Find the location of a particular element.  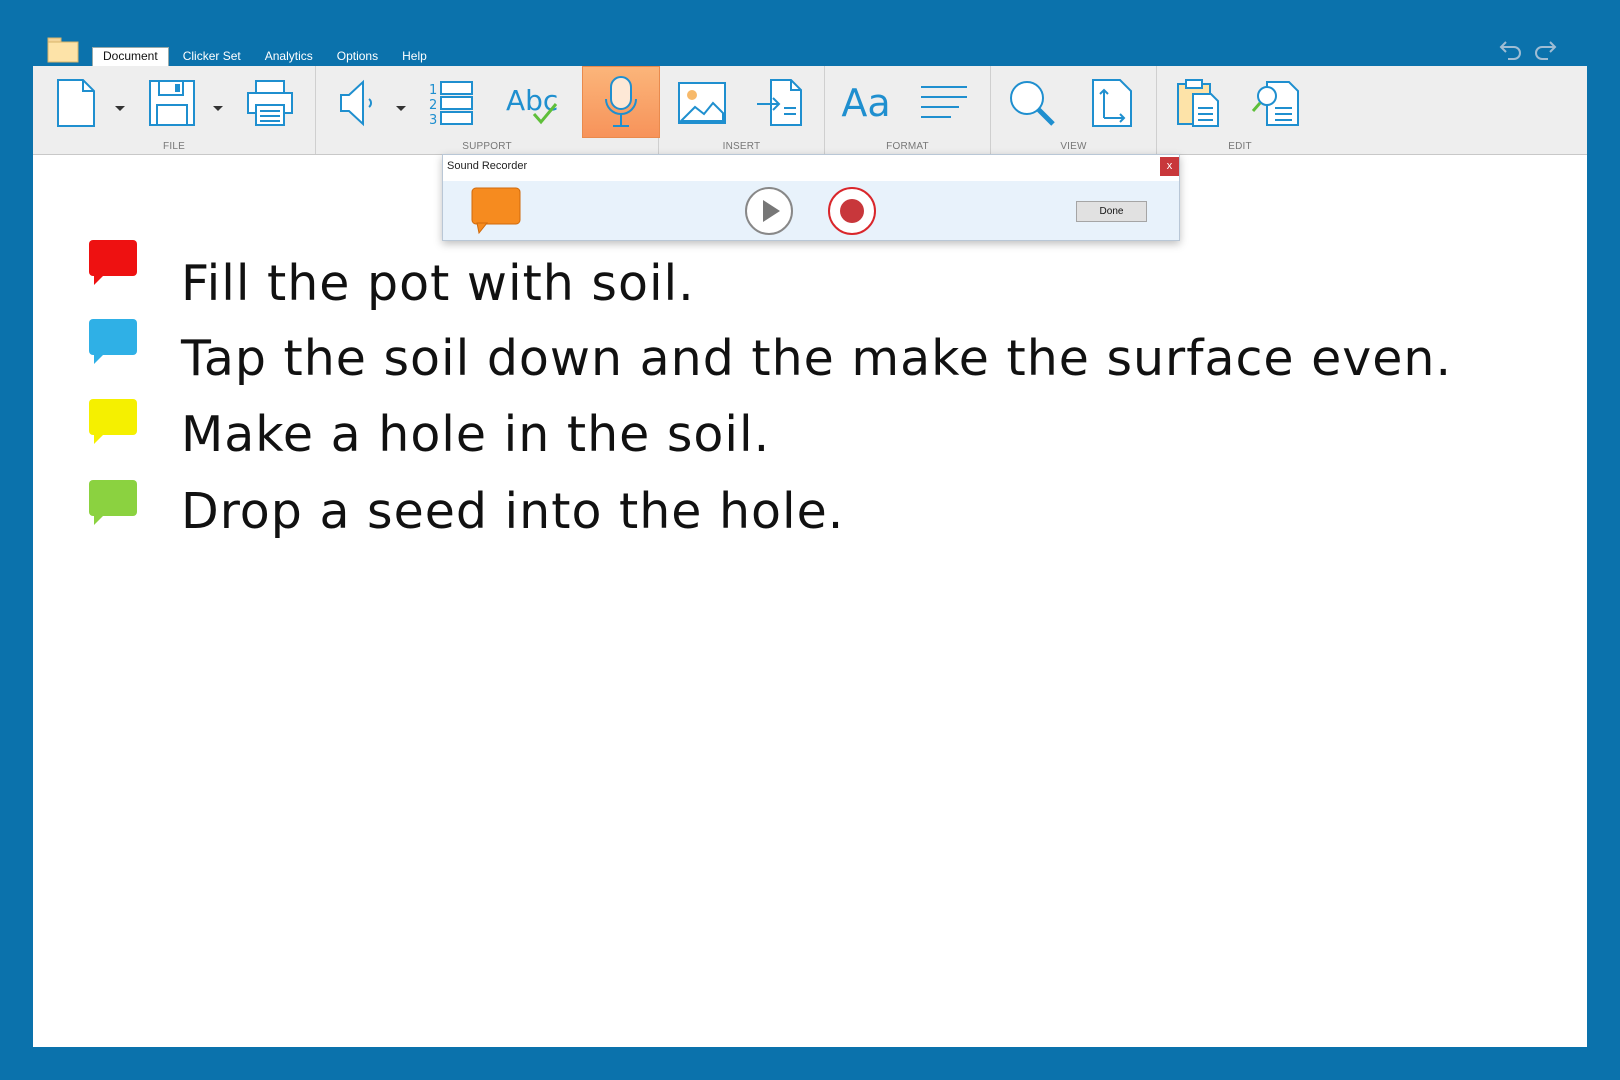

find-document-icon is located at coordinates (1275, 103).